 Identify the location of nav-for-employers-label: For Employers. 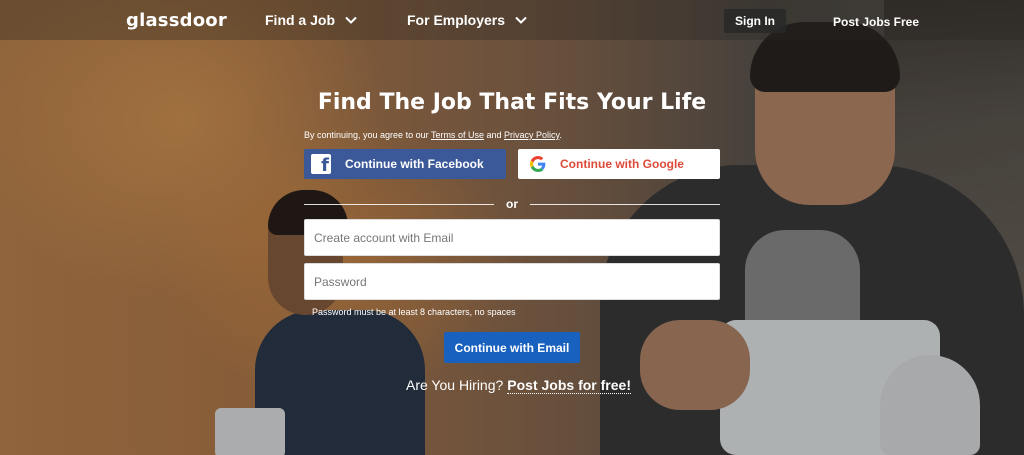
(456, 20).